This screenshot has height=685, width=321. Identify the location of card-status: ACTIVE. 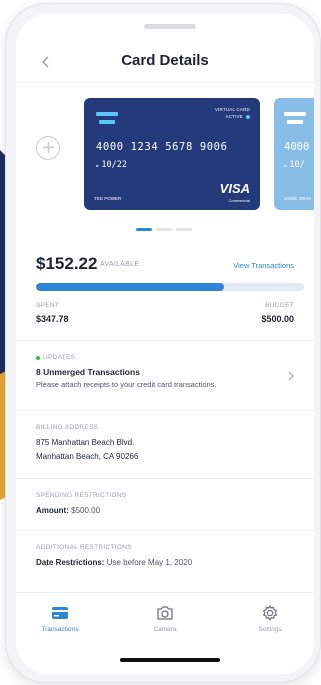
(234, 116).